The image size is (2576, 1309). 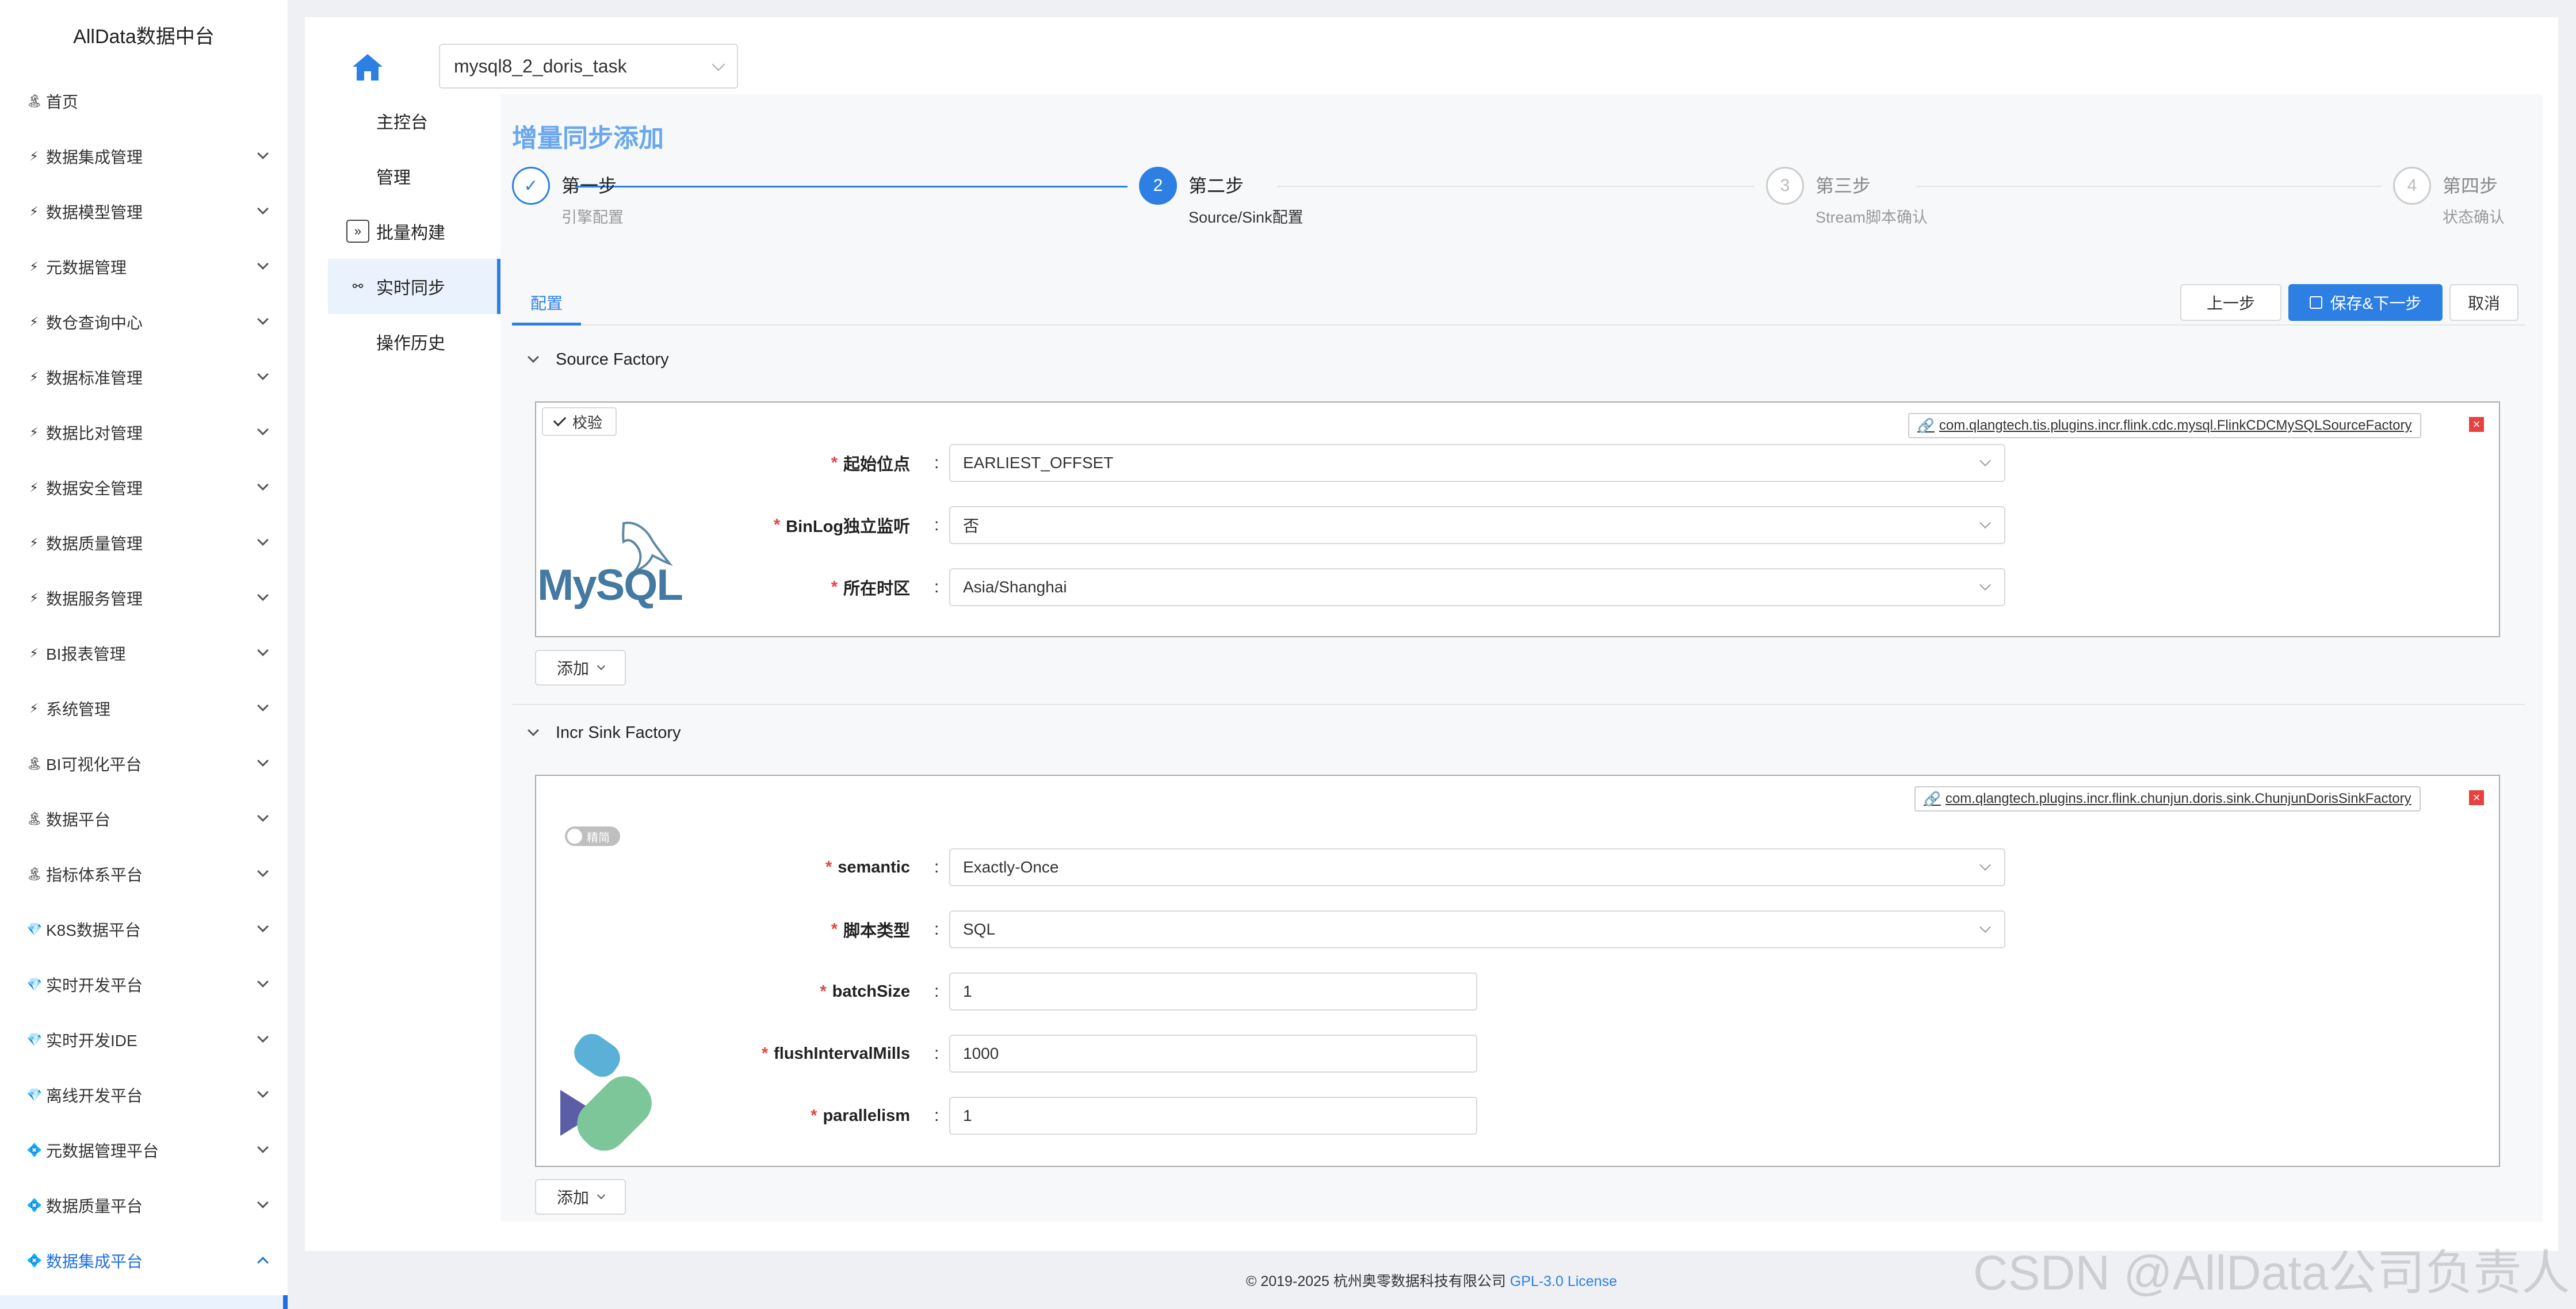 What do you see at coordinates (1477, 587) in the screenshot?
I see `field-select: Asia/Shanghai` at bounding box center [1477, 587].